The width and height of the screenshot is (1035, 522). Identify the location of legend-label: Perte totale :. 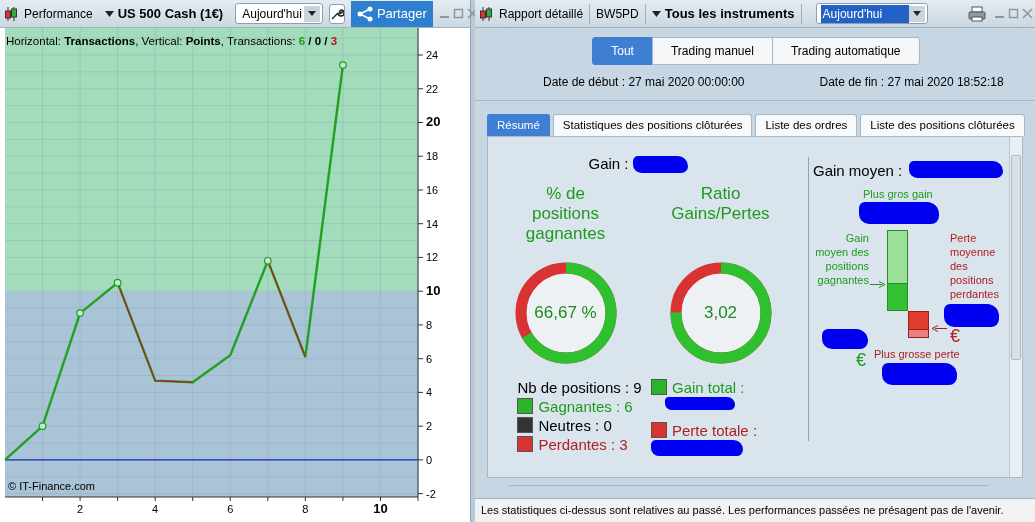
(715, 430).